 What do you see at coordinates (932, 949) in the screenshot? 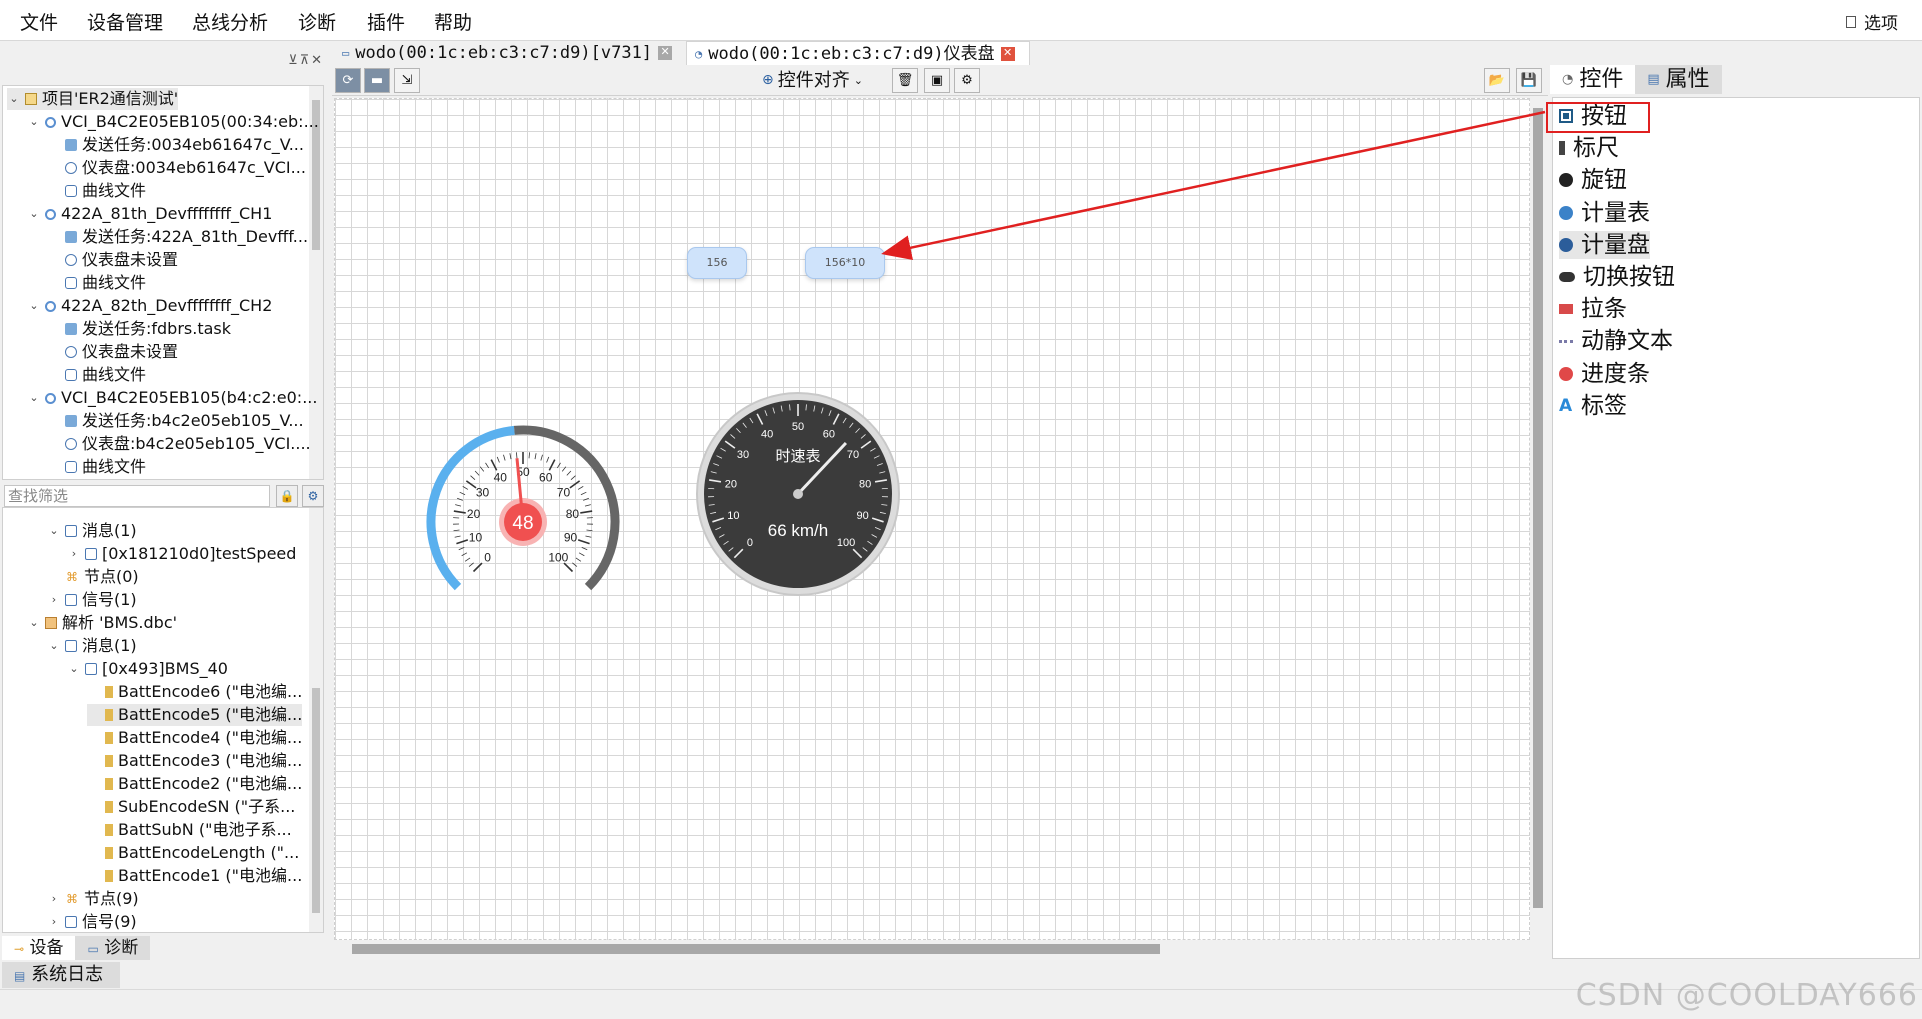
I see `canvas-horizontal-scrollbar` at bounding box center [932, 949].